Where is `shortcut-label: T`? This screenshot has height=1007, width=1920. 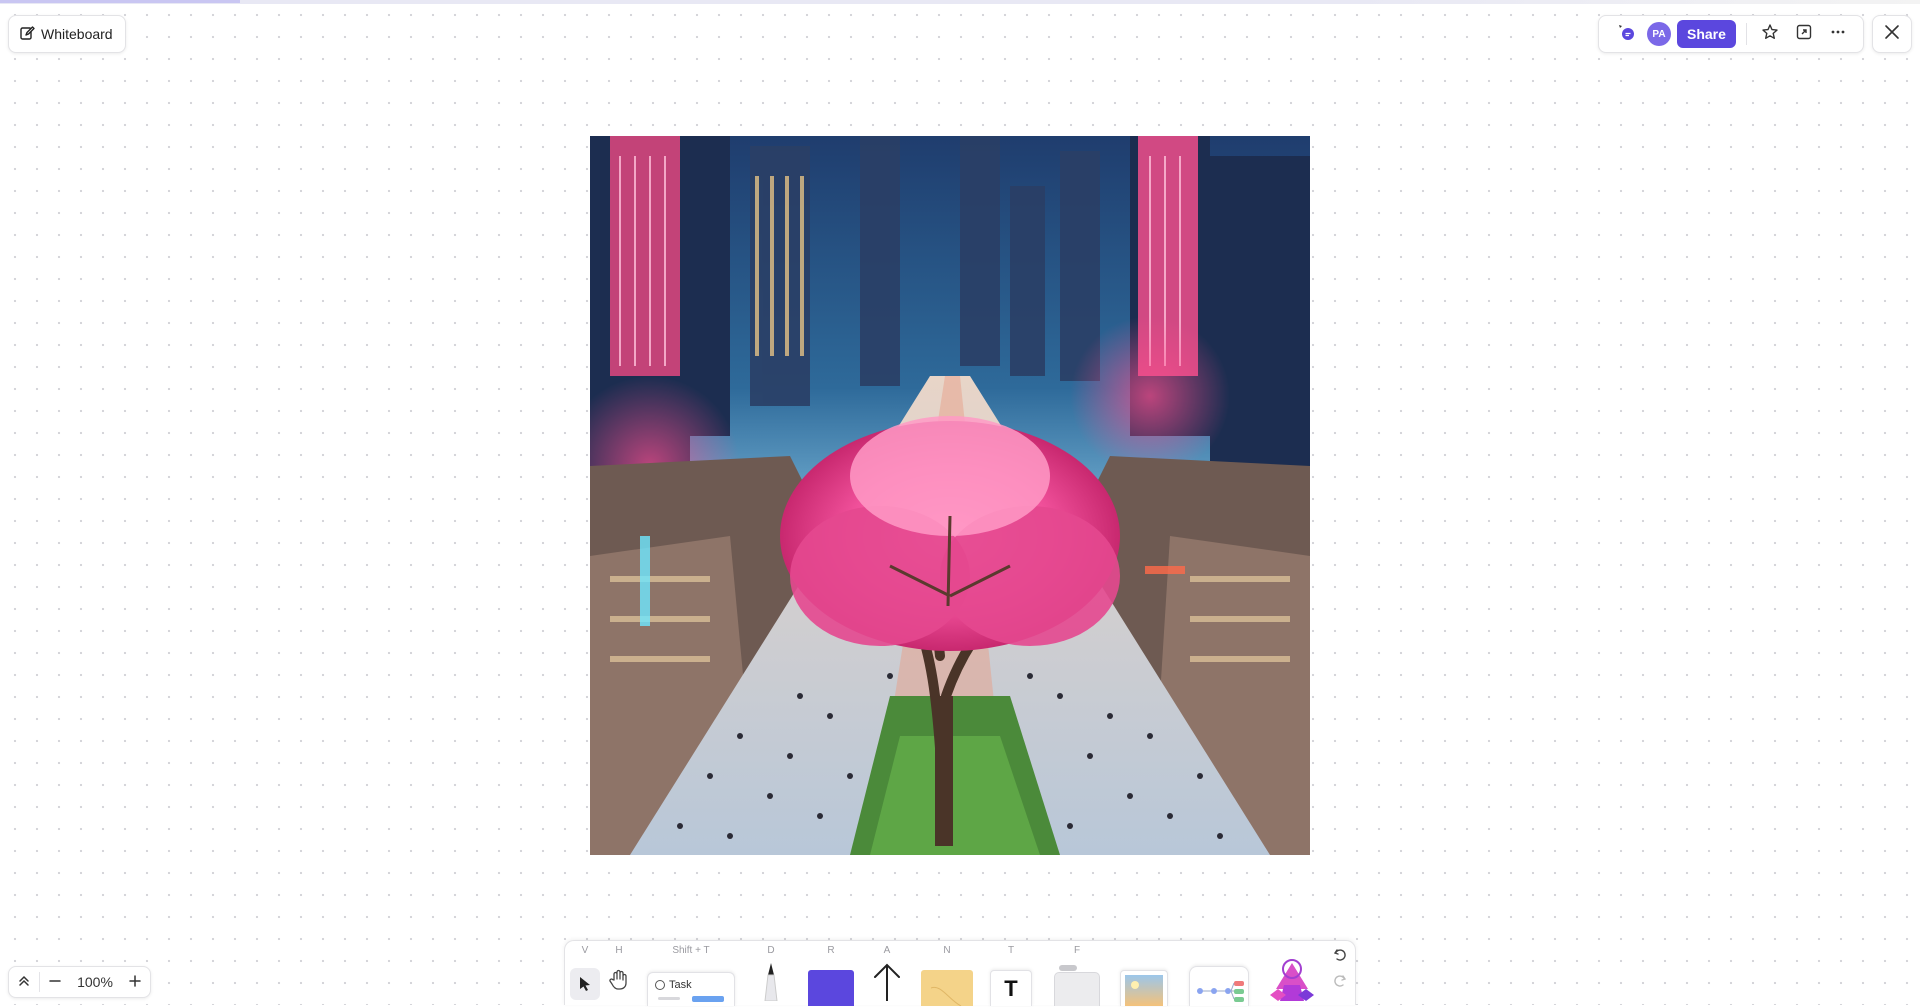
shortcut-label: T is located at coordinates (1011, 950).